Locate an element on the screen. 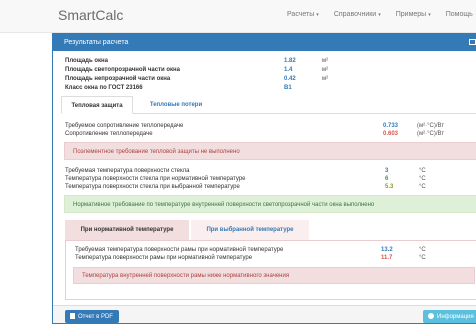 The height and width of the screenshot is (324, 476). frame-temp-value-normative: 11.7 is located at coordinates (387, 258).